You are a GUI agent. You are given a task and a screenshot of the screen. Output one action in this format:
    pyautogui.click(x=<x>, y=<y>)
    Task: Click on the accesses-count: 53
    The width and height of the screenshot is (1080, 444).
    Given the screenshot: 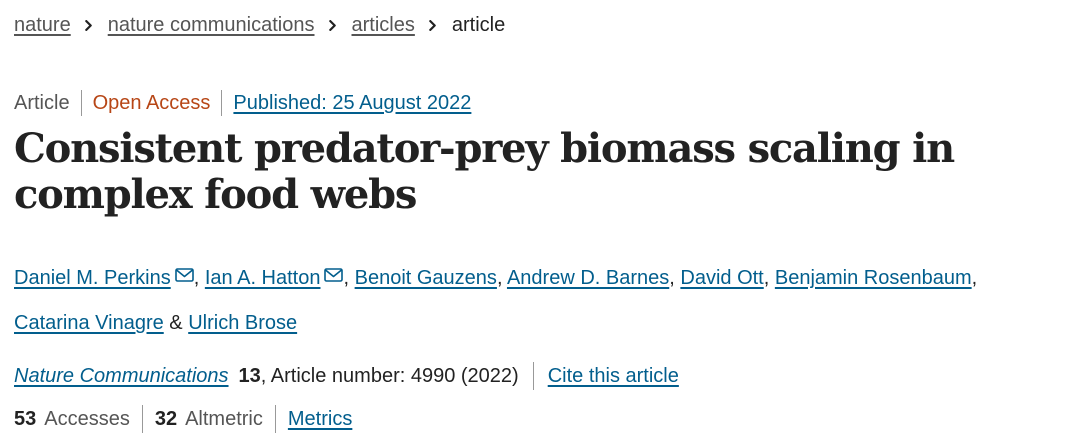 What is the action you would take?
    pyautogui.click(x=25, y=419)
    